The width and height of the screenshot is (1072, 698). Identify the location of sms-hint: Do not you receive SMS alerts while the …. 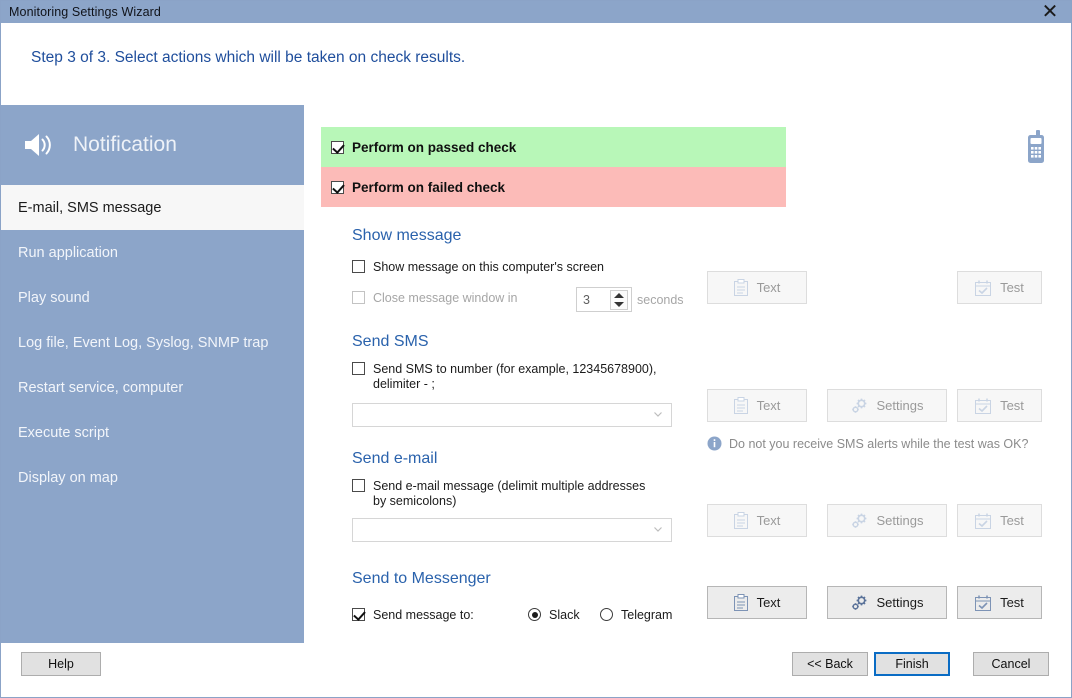
(867, 443).